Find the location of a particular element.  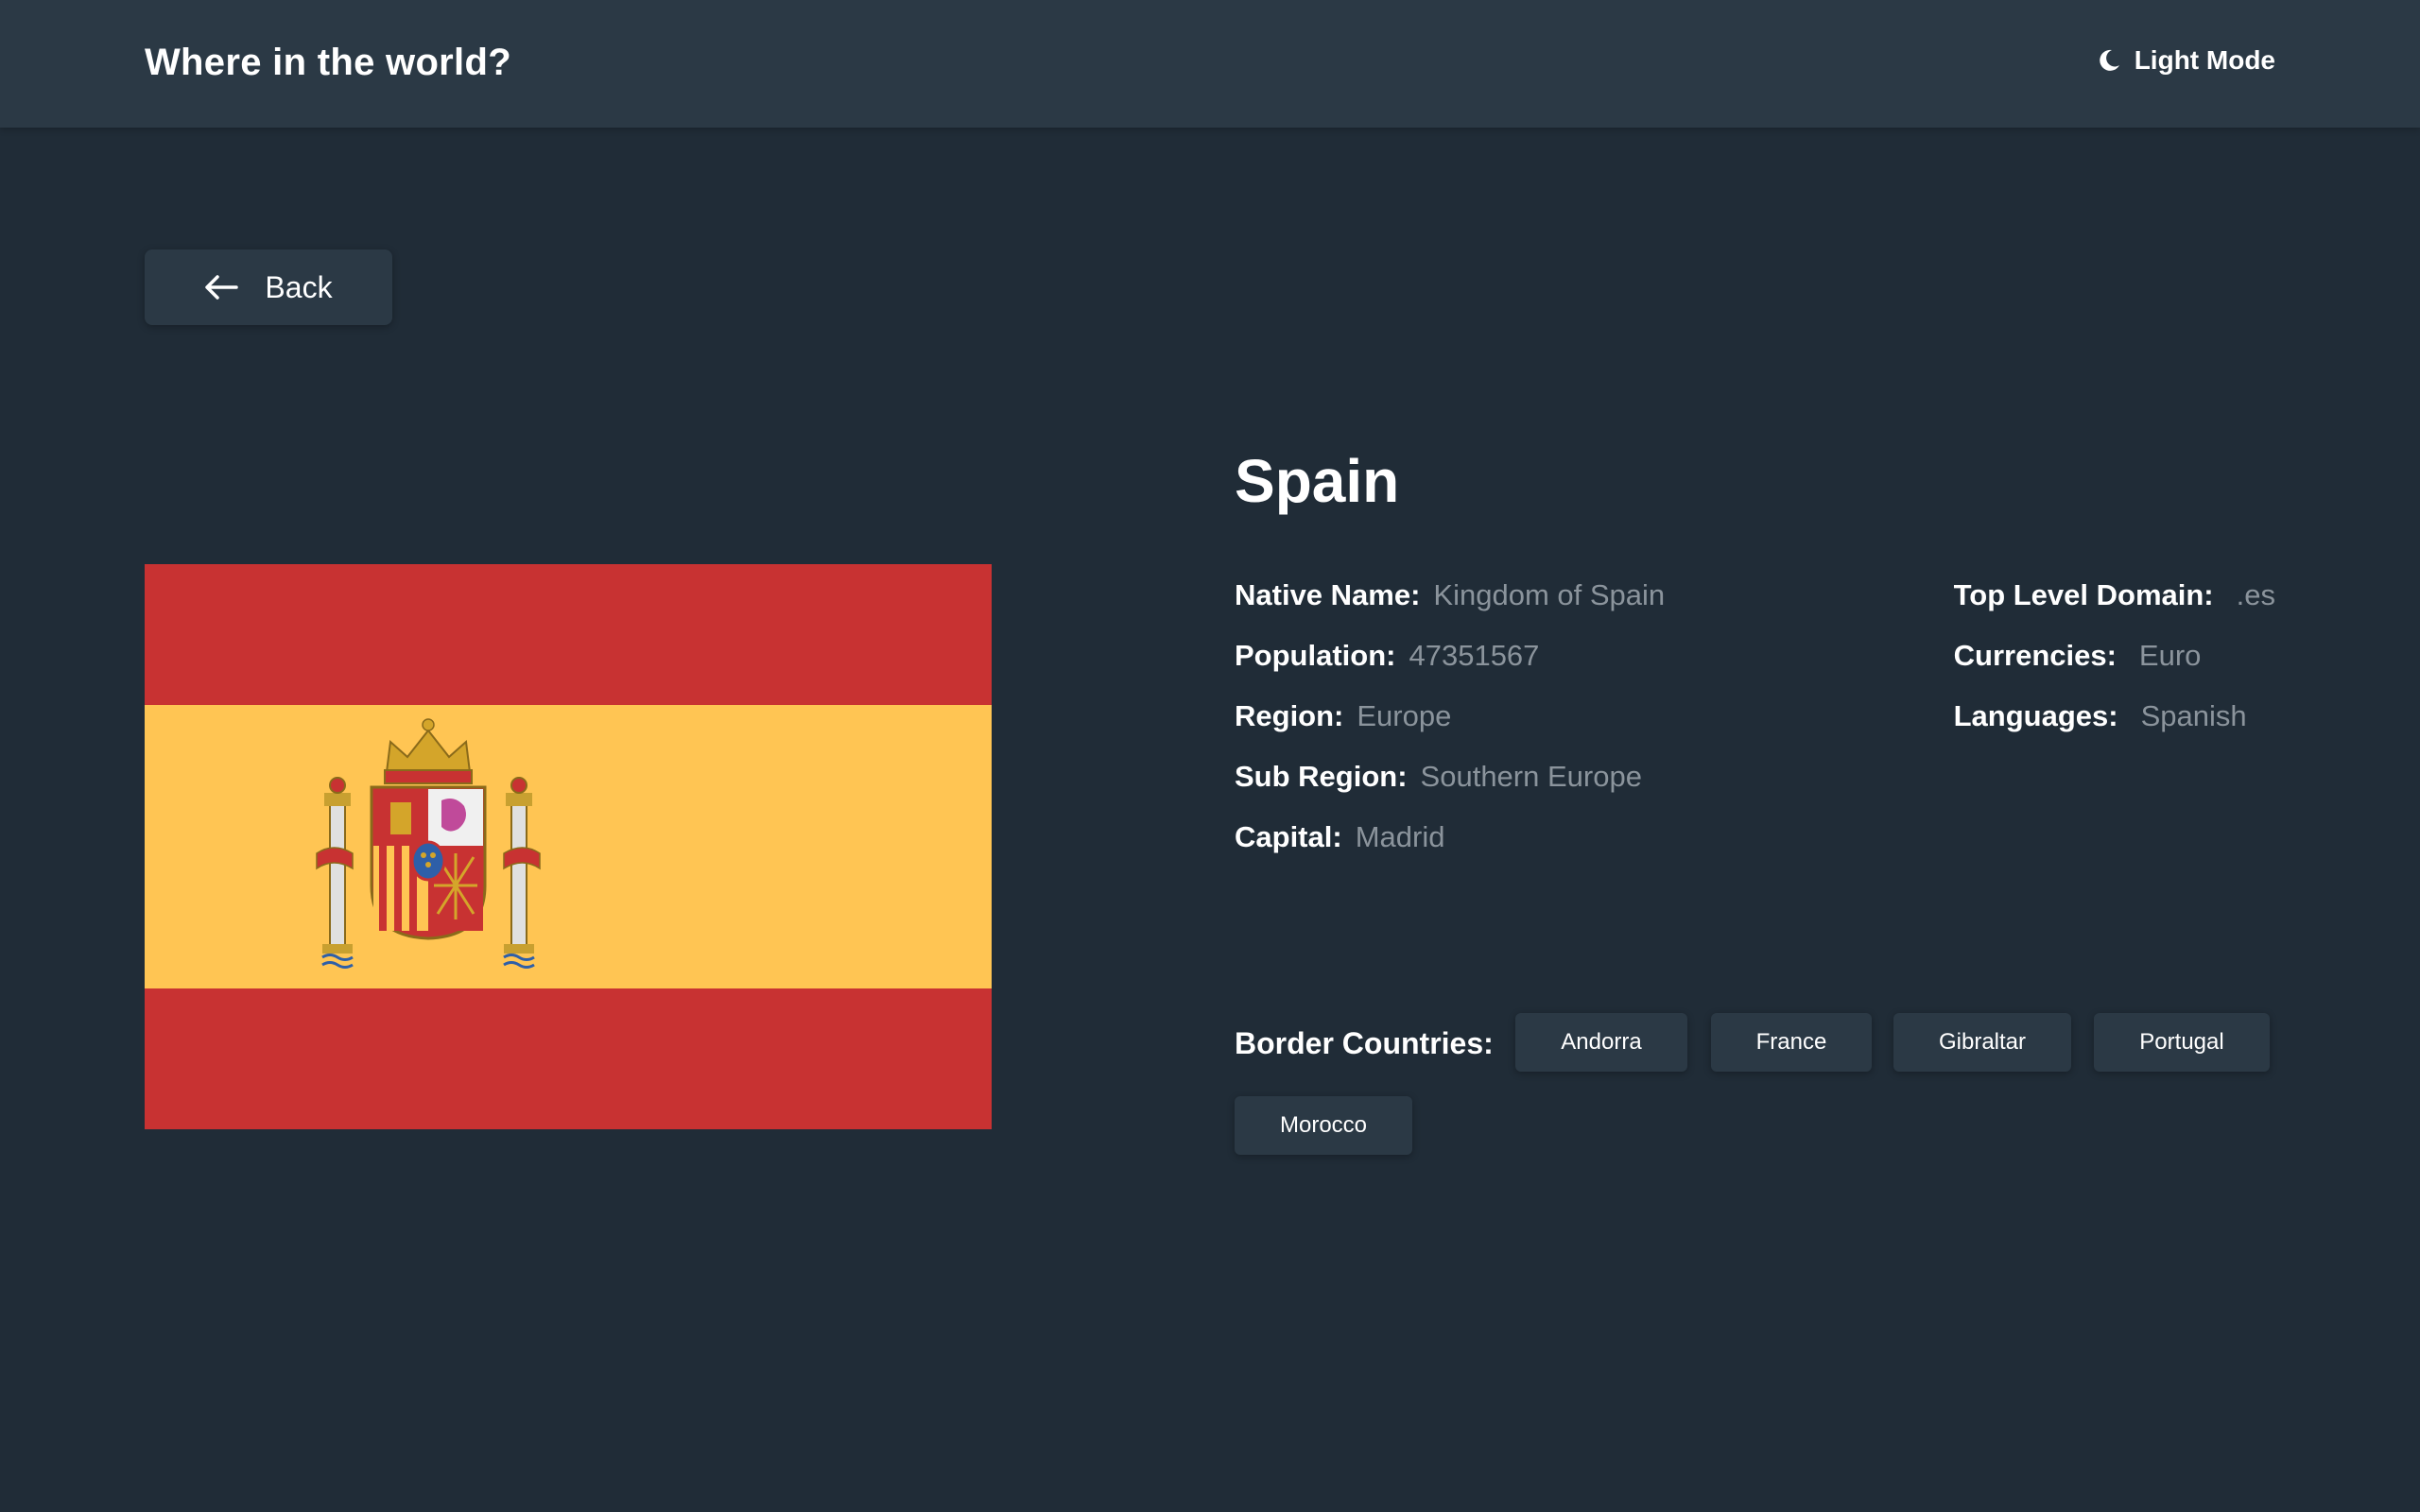

detail-label: Population: is located at coordinates (1315, 655).